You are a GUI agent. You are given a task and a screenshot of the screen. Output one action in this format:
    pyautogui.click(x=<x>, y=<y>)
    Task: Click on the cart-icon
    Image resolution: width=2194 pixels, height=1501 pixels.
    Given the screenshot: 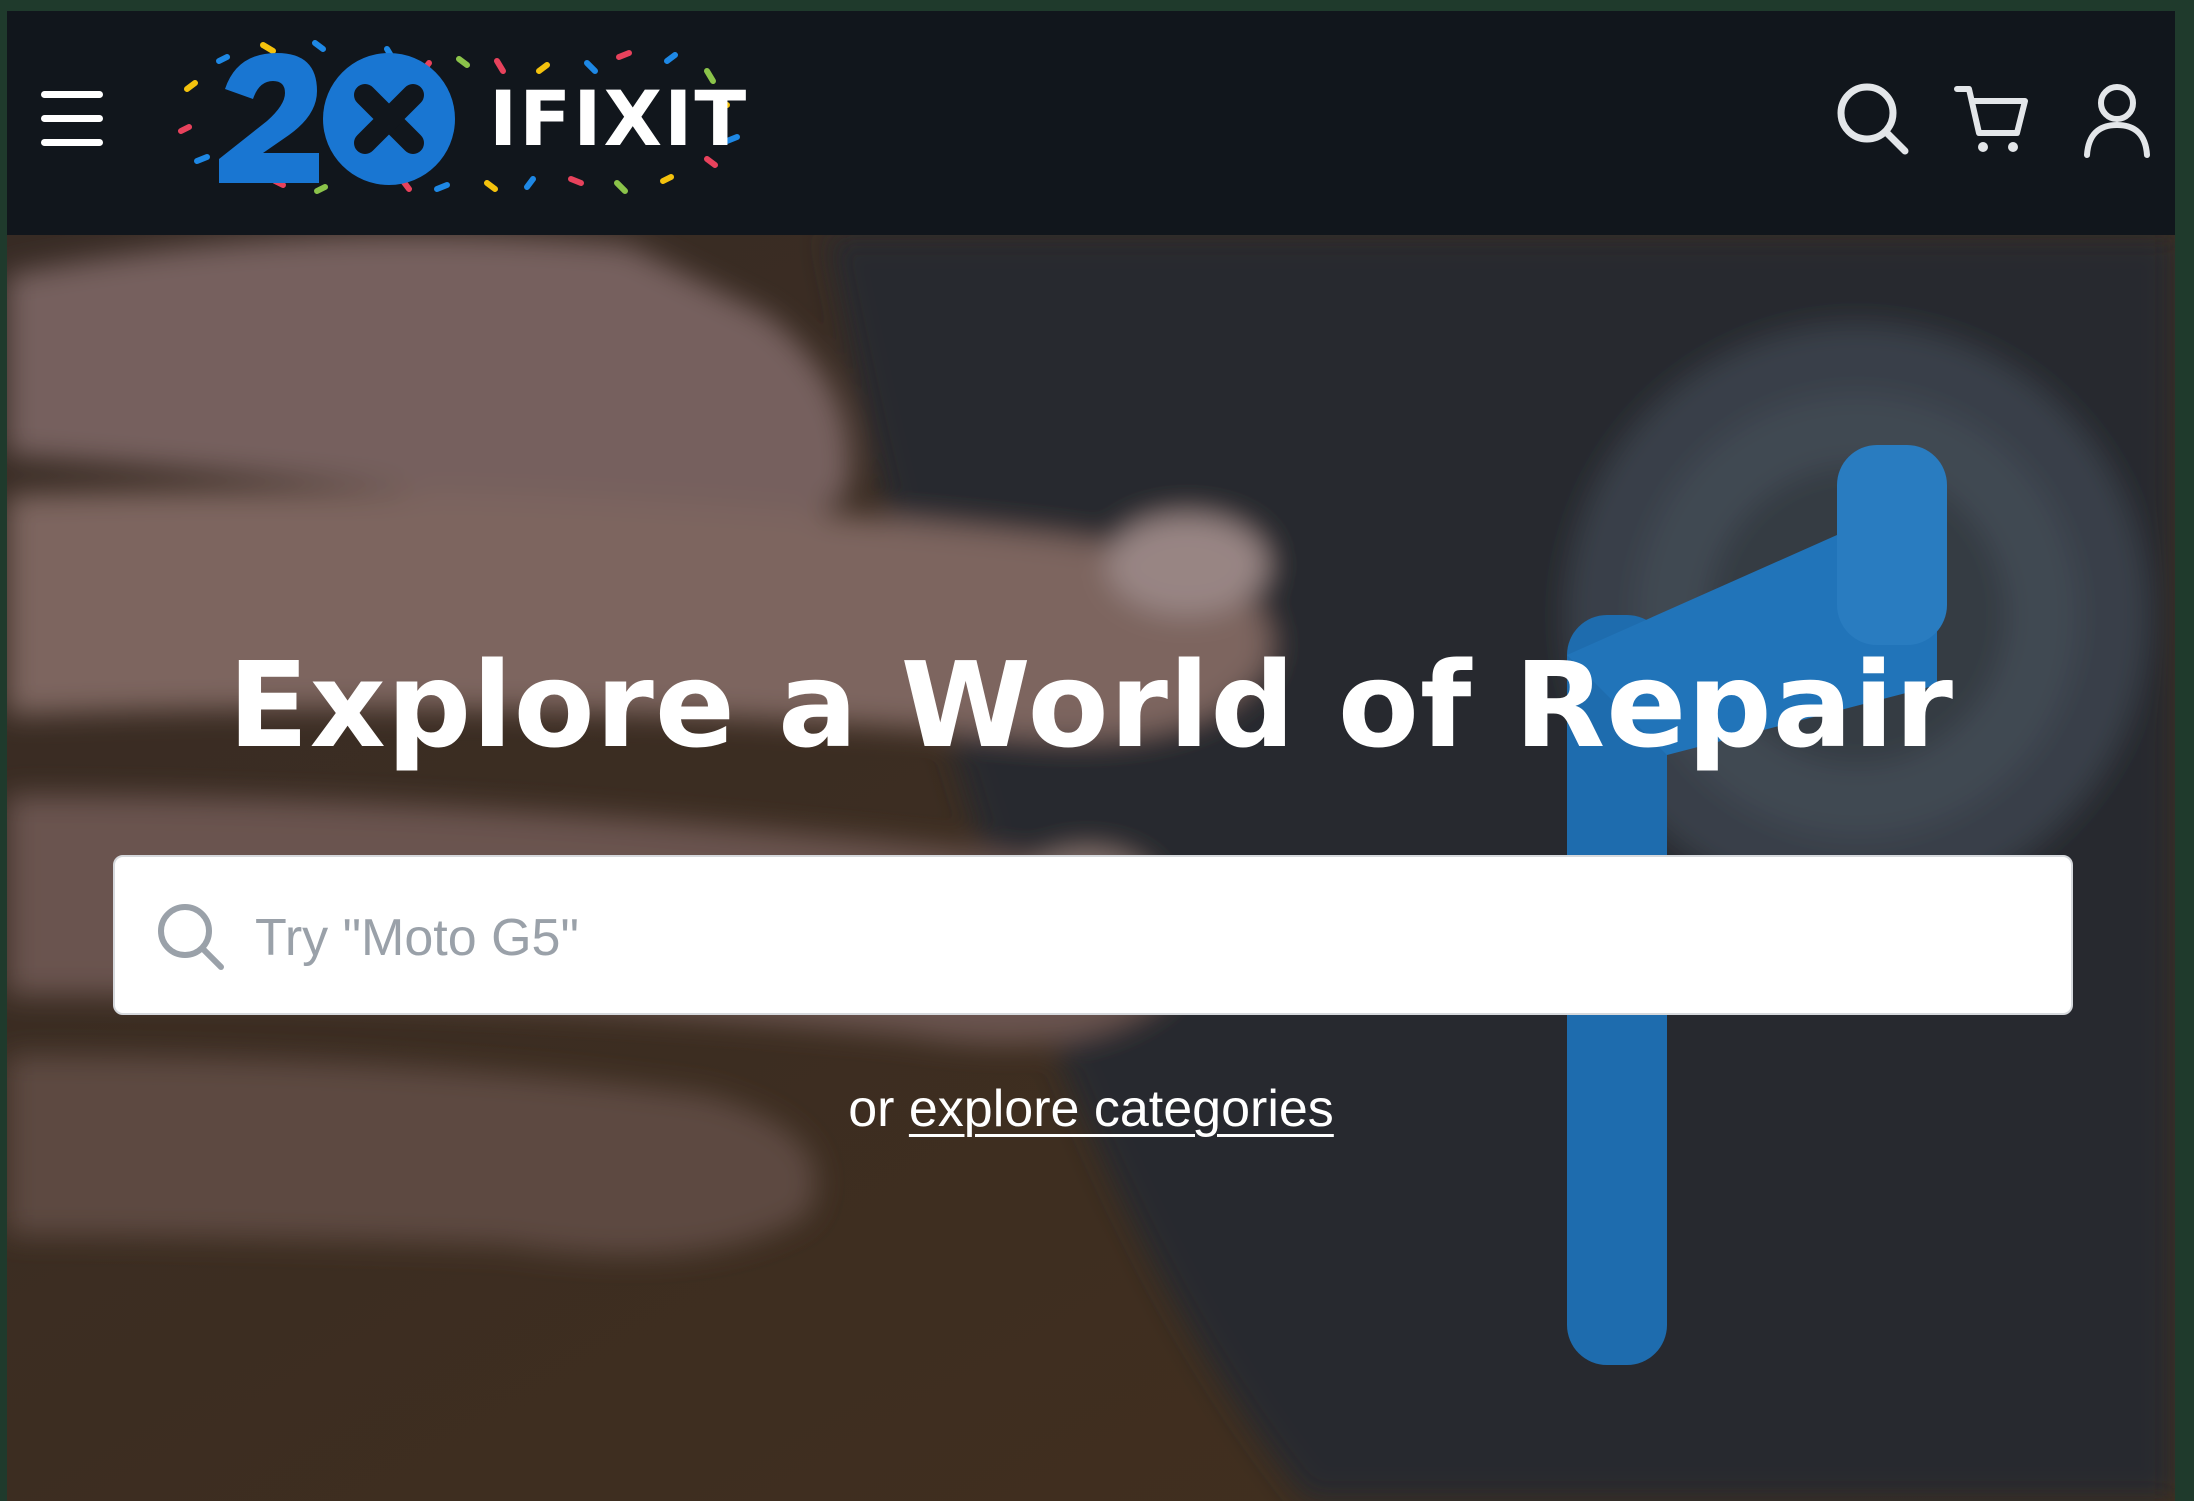 What is the action you would take?
    pyautogui.click(x=1993, y=119)
    